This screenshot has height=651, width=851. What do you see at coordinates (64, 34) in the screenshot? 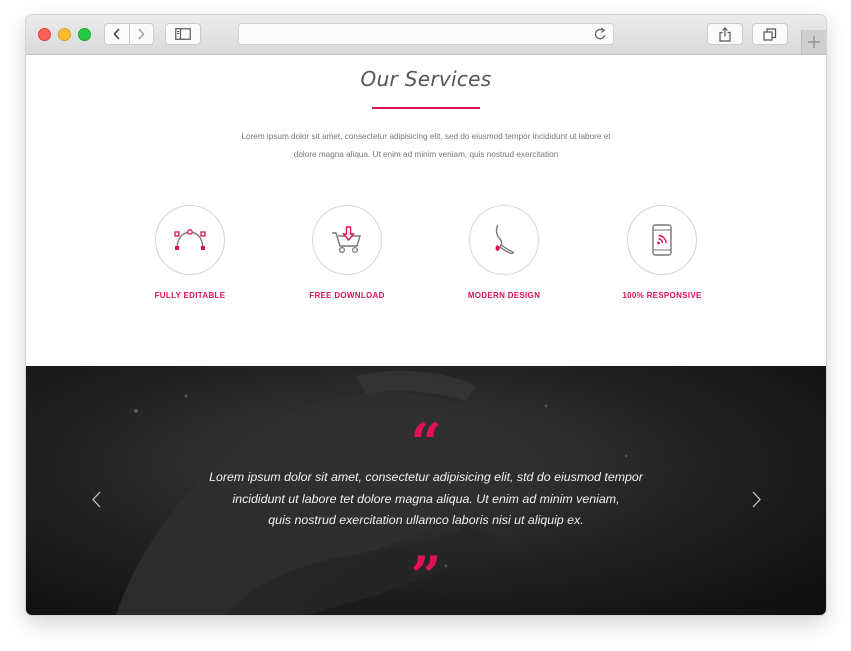
I see `minimize-window-button` at bounding box center [64, 34].